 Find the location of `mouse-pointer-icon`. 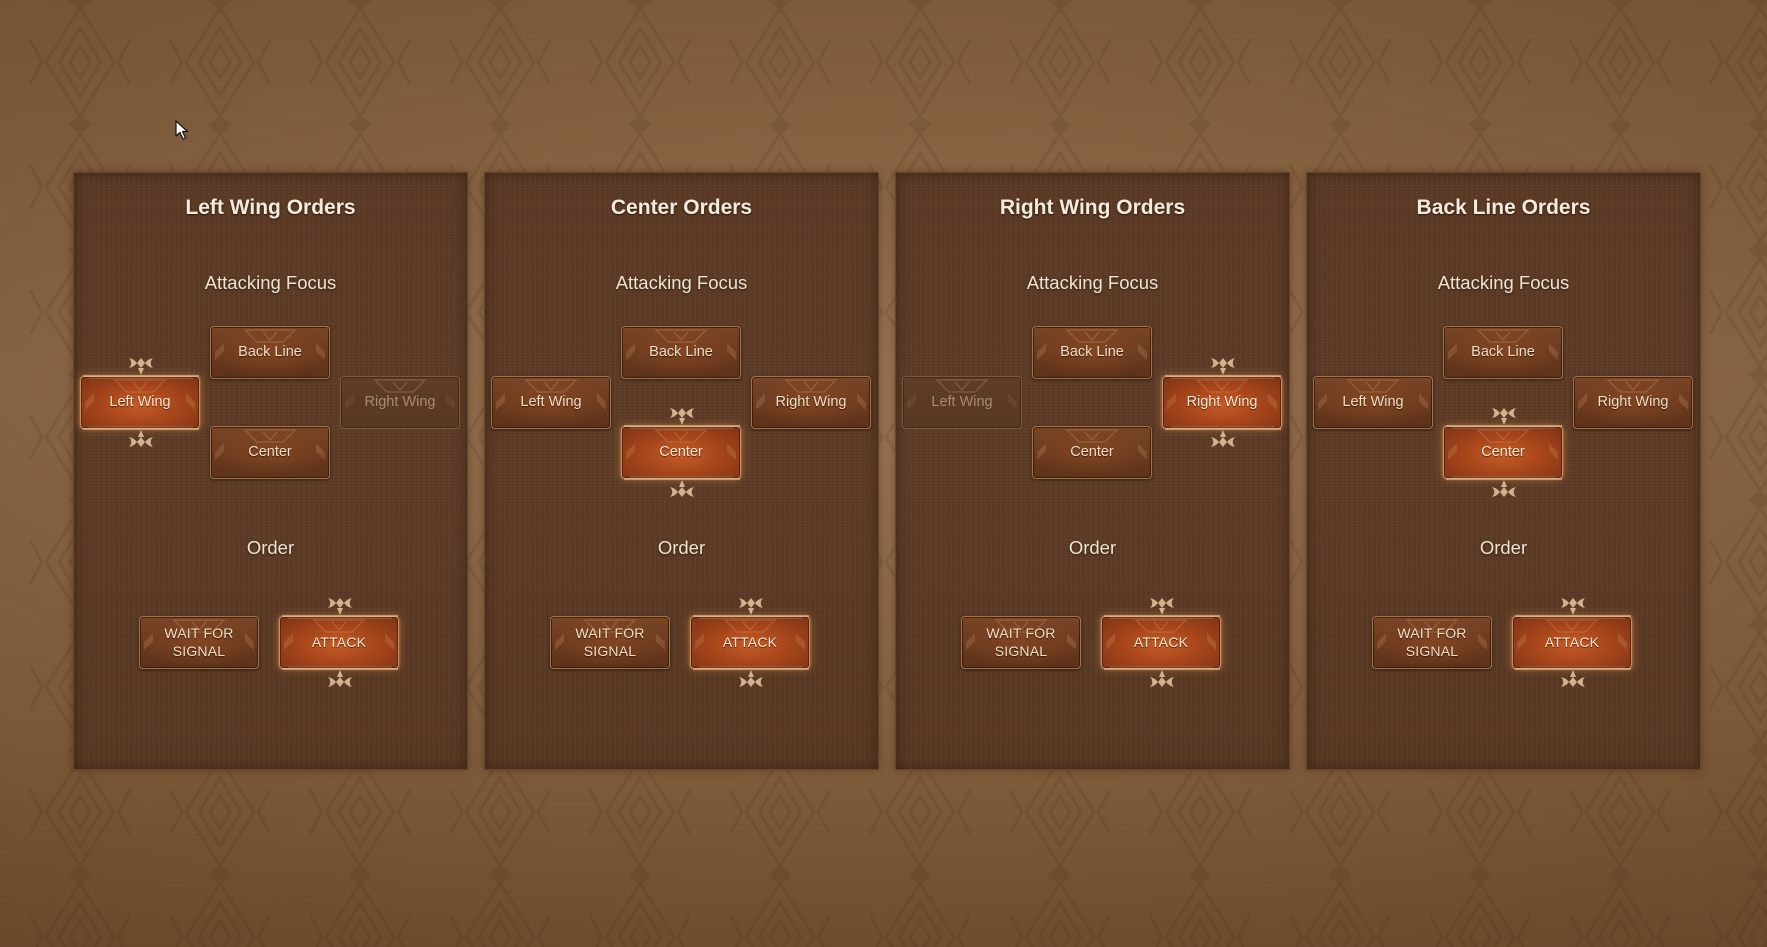

mouse-pointer-icon is located at coordinates (182, 130).